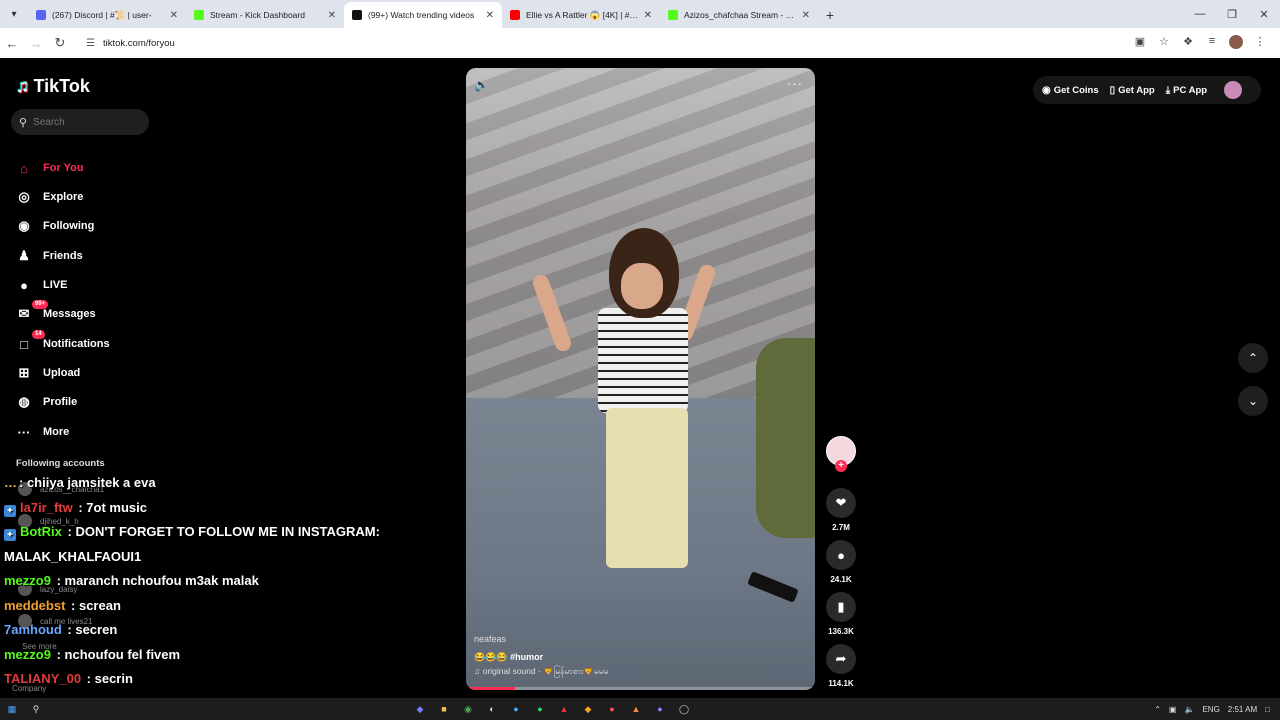 This screenshot has width=1280, height=720. What do you see at coordinates (60, 43) in the screenshot?
I see `reload-button: ↻` at bounding box center [60, 43].